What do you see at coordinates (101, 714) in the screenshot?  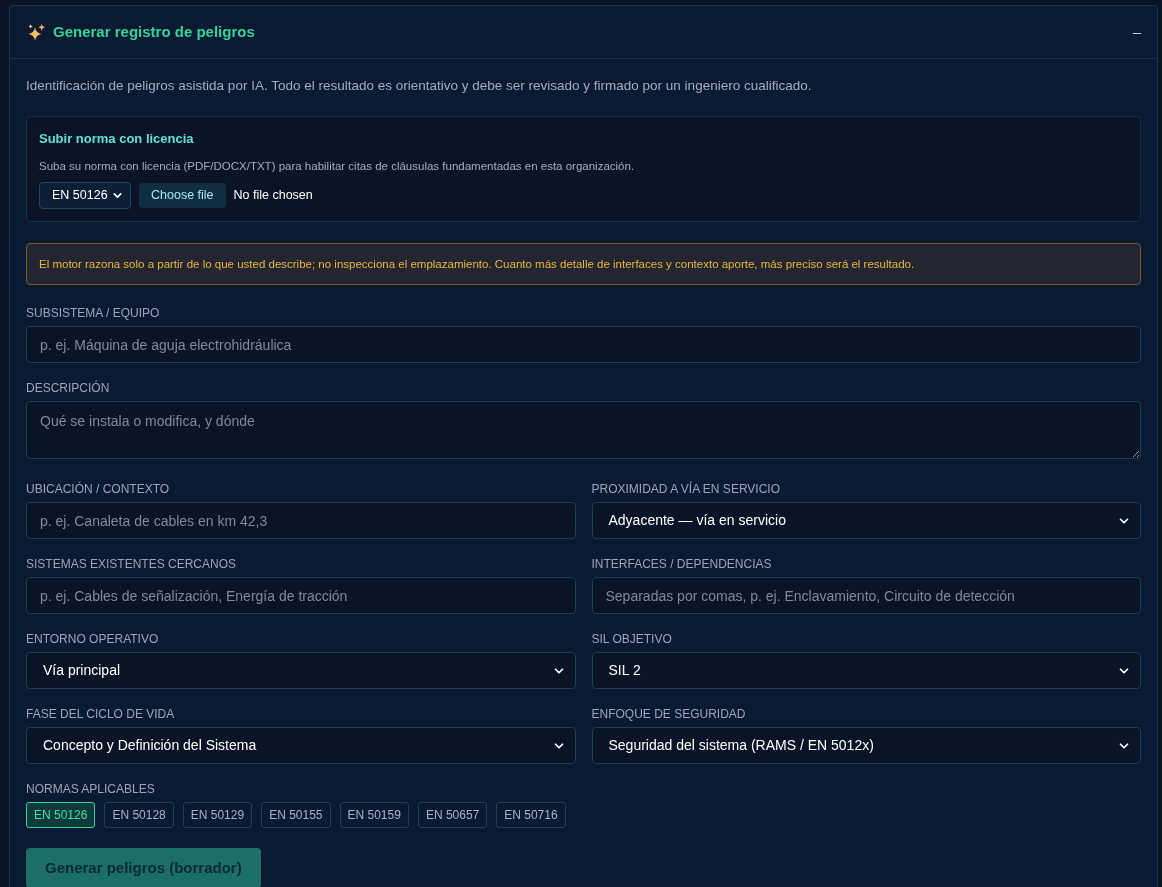 I see `field-label: FASE DEL CICLO DE VIDA` at bounding box center [101, 714].